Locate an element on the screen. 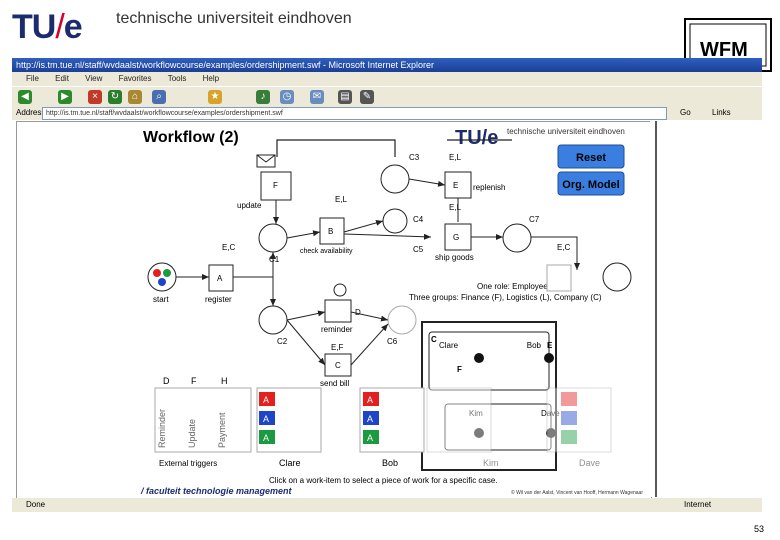 Image resolution: width=780 pixels, height=540 pixels. media-icon: ♪ is located at coordinates (263, 97).